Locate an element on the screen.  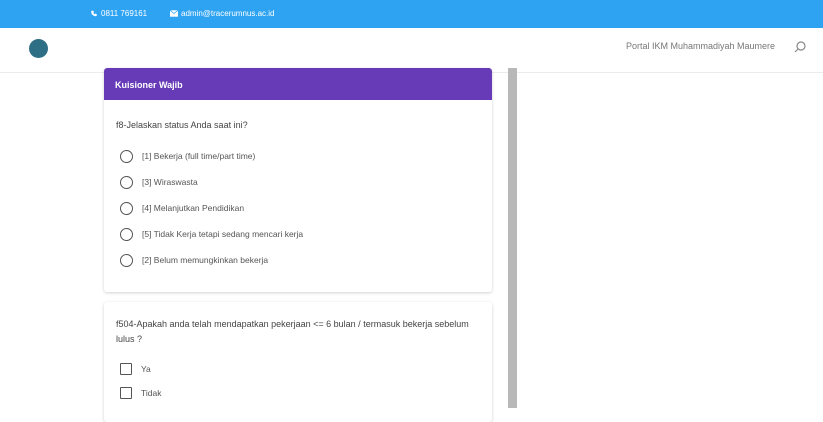
option-label: [1] Bekerja (full time/part time) is located at coordinates (199, 156).